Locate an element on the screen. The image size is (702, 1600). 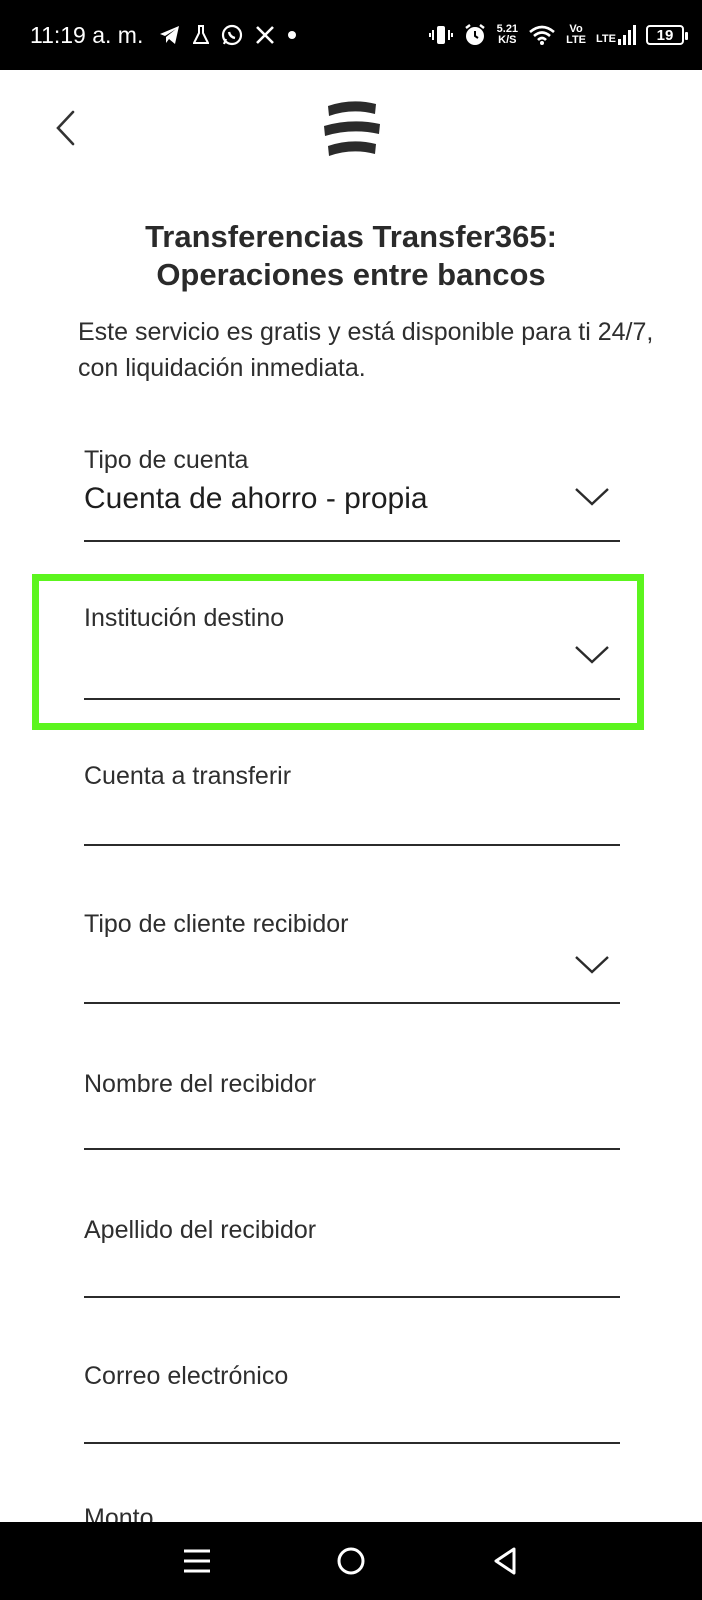
recipient-client-type-underline is located at coordinates (352, 1003).